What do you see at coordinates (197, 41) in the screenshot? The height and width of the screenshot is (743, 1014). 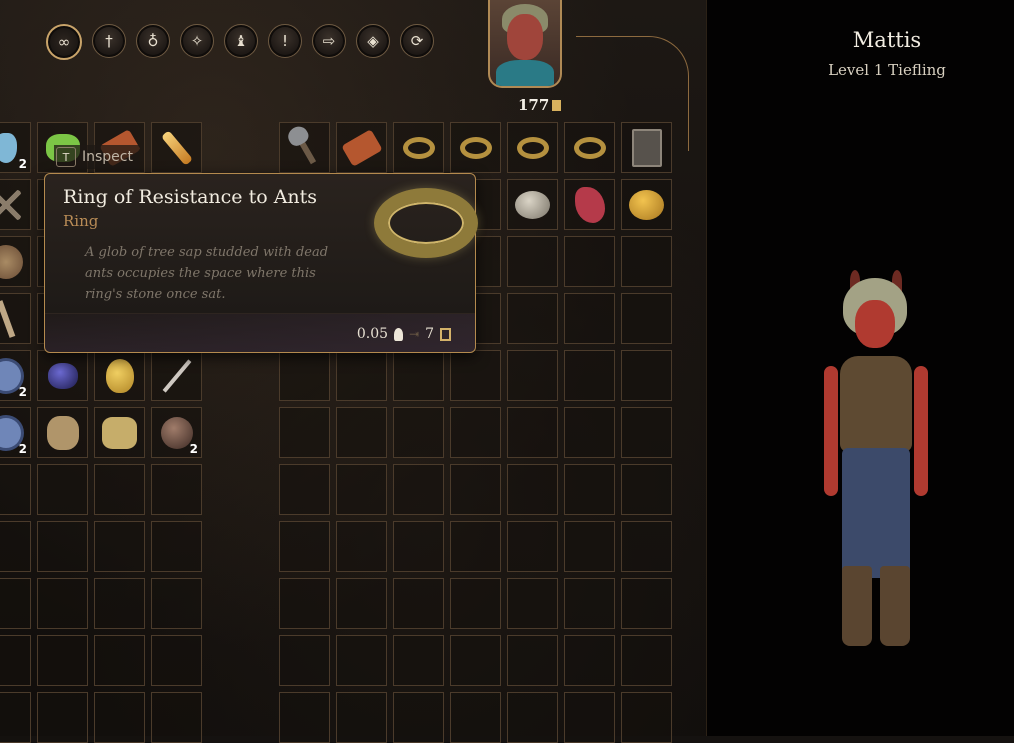 I see `magic-icon: ✧` at bounding box center [197, 41].